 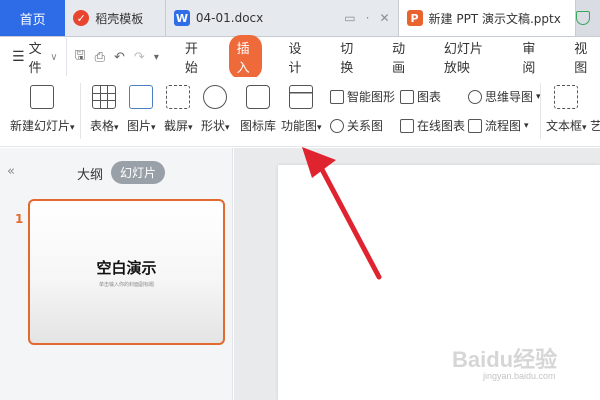 What do you see at coordinates (42, 97) in the screenshot?
I see `new-slide-icon` at bounding box center [42, 97].